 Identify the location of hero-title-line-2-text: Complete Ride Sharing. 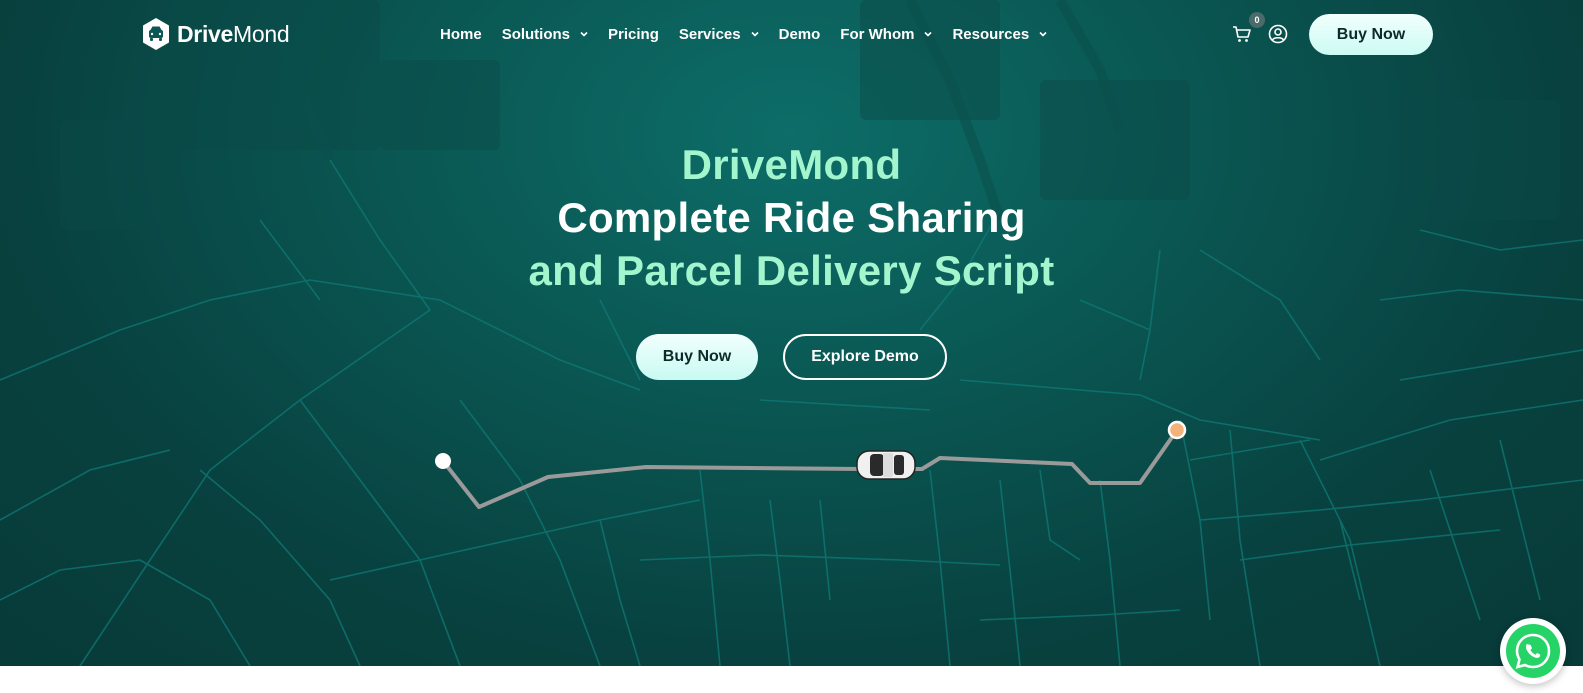
(791, 217).